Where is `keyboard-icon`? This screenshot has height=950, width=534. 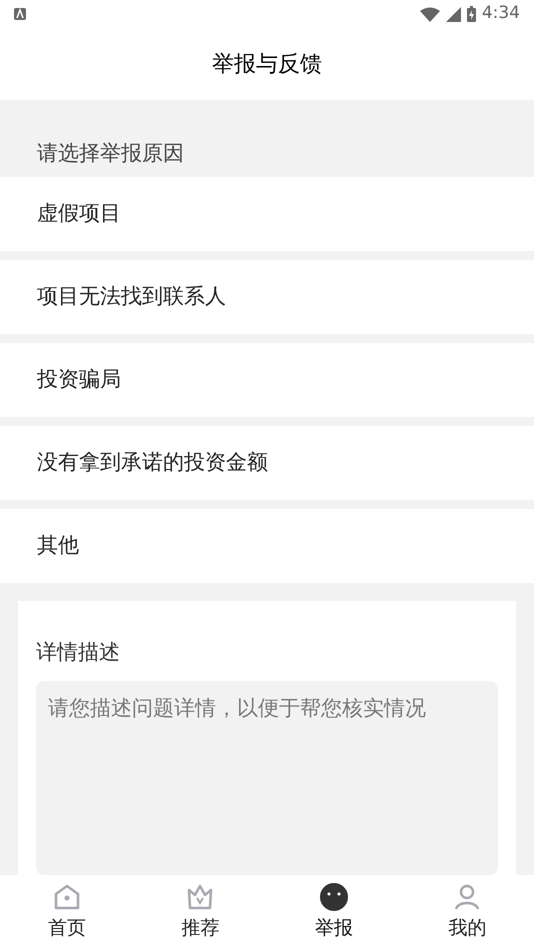
keyboard-icon is located at coordinates (20, 14).